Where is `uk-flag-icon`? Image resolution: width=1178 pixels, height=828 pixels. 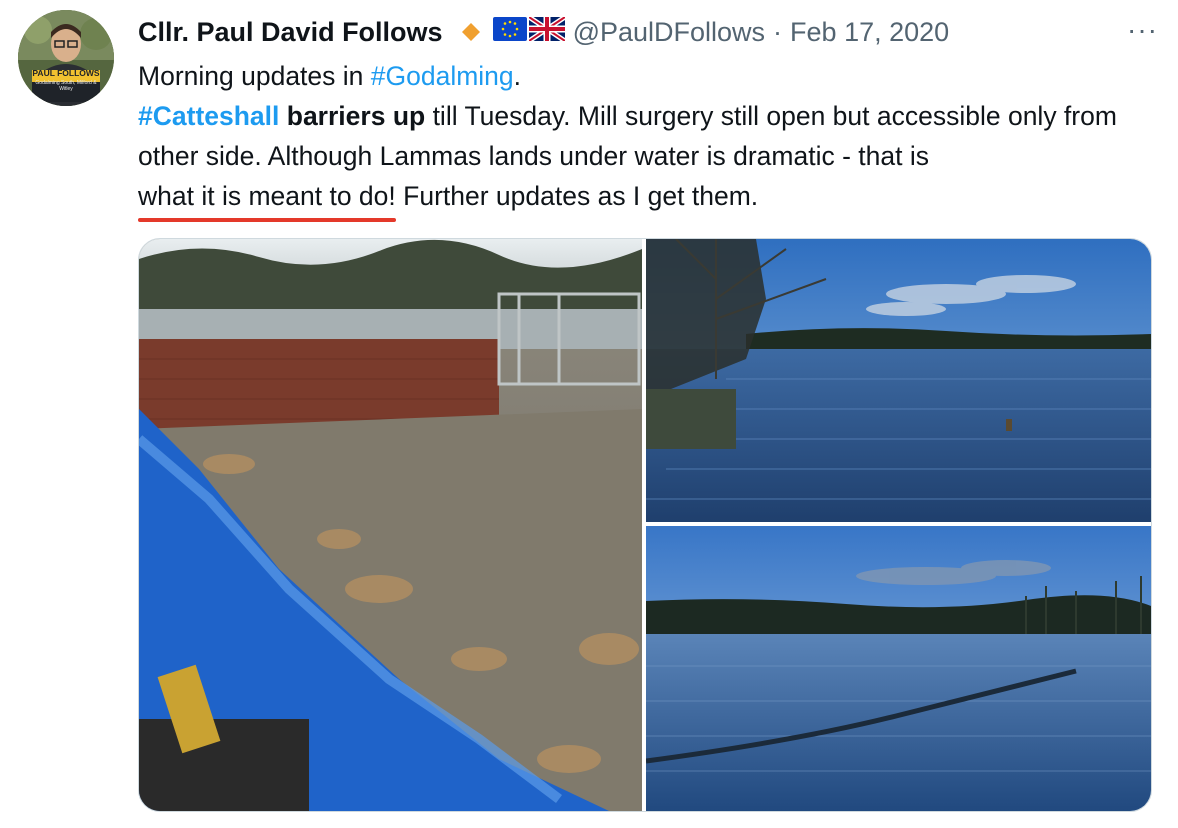 uk-flag-icon is located at coordinates (546, 31).